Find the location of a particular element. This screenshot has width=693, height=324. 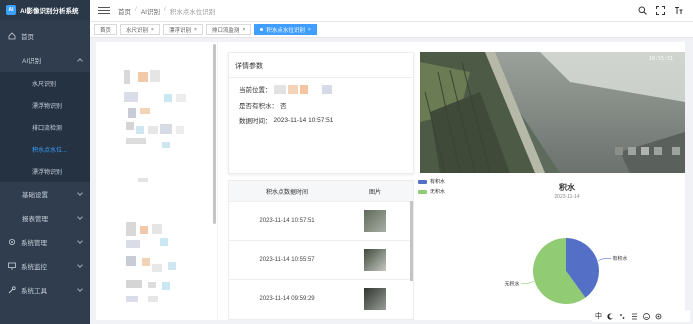

table-row: 2023-11-14 09:59:29 is located at coordinates (321, 298).